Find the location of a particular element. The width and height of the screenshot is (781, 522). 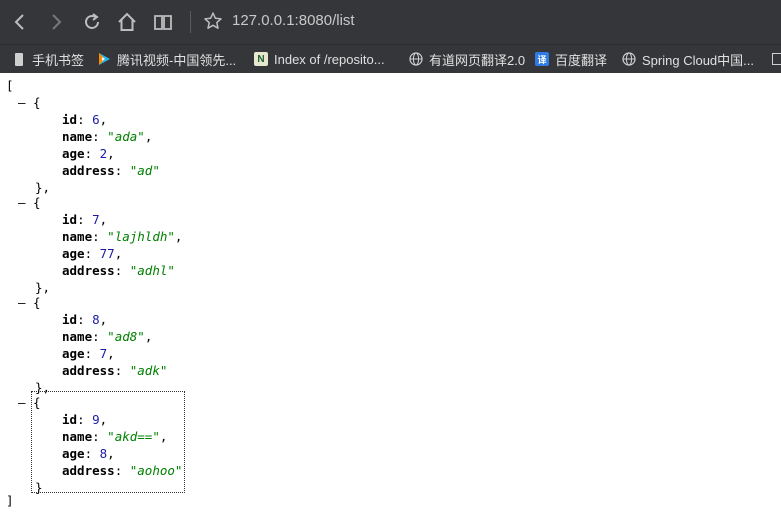

json-field-age: age: 7, is located at coordinates (88, 353).